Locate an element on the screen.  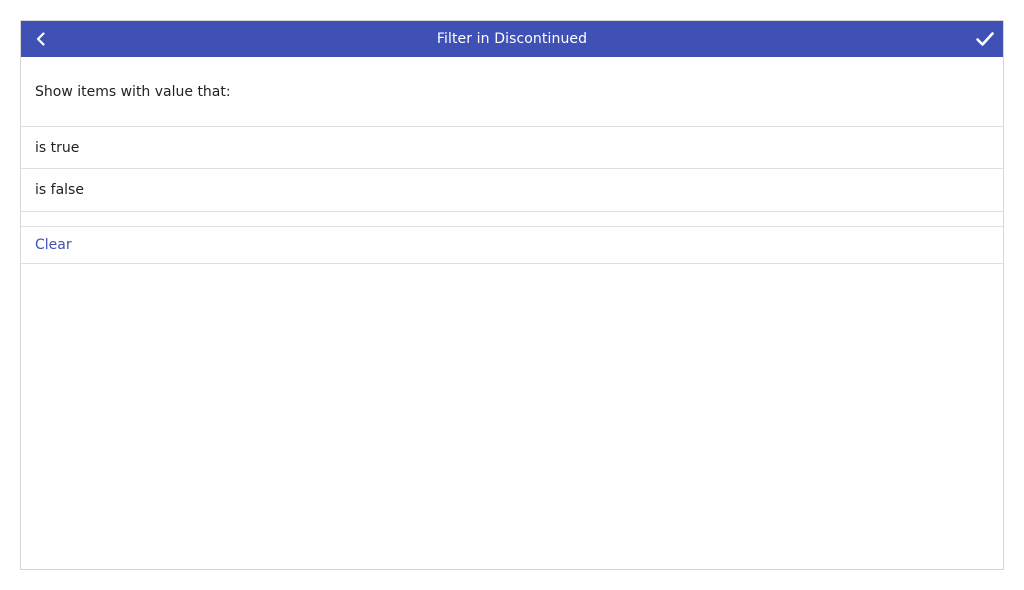
filter-prompt: Show items with value that: is located at coordinates (512, 92).